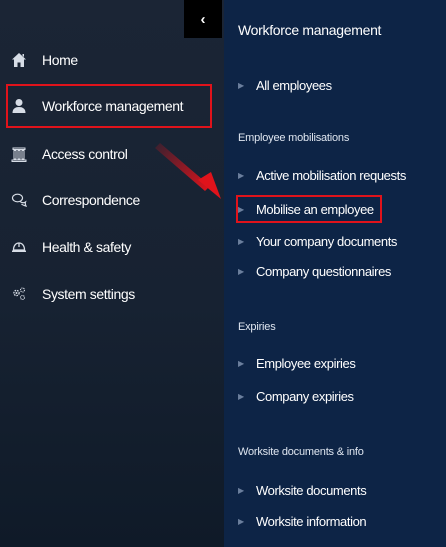 The width and height of the screenshot is (446, 547). Describe the element at coordinates (85, 154) in the screenshot. I see `sidebar-item-label: Access control` at that location.